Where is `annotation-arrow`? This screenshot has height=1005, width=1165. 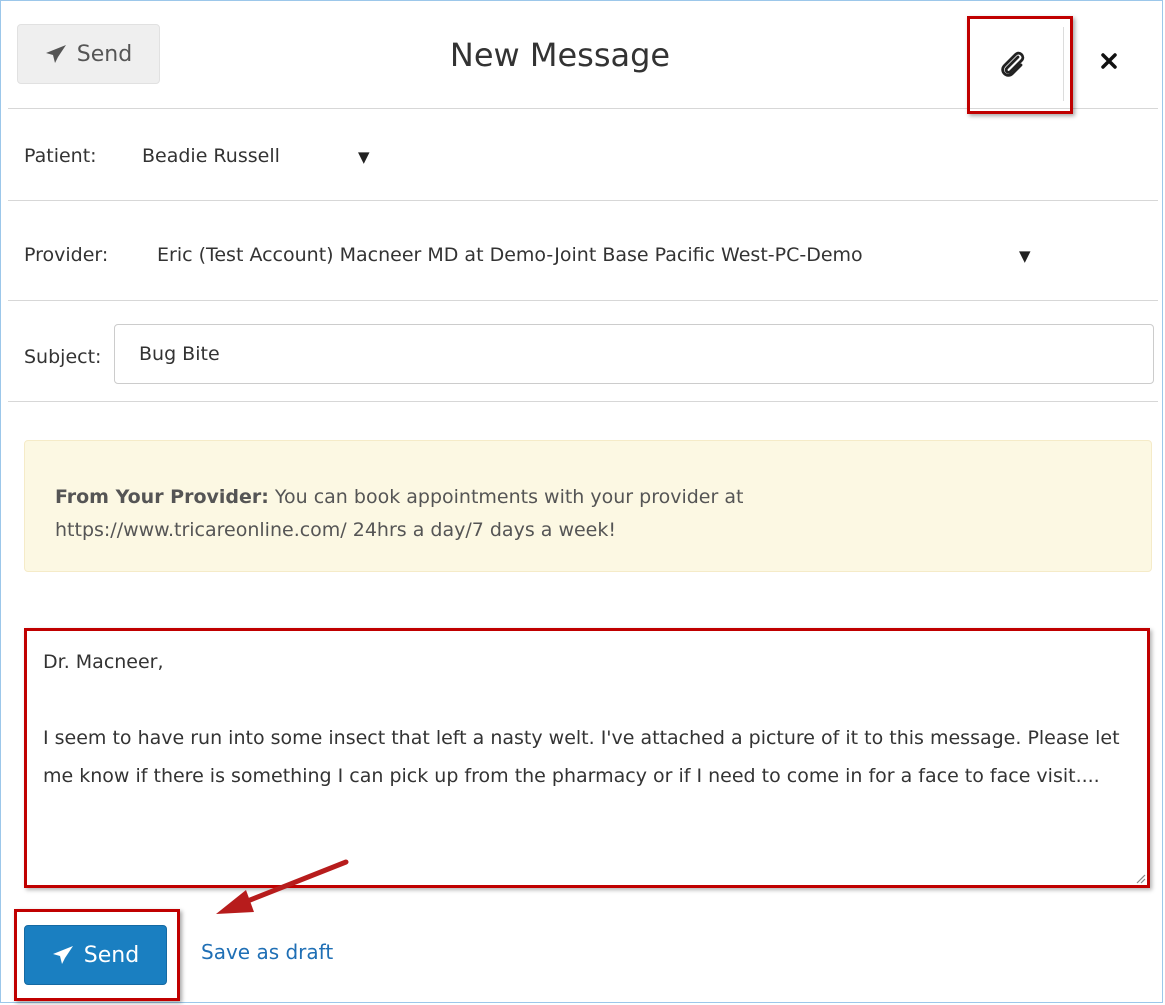 annotation-arrow is located at coordinates (282, 886).